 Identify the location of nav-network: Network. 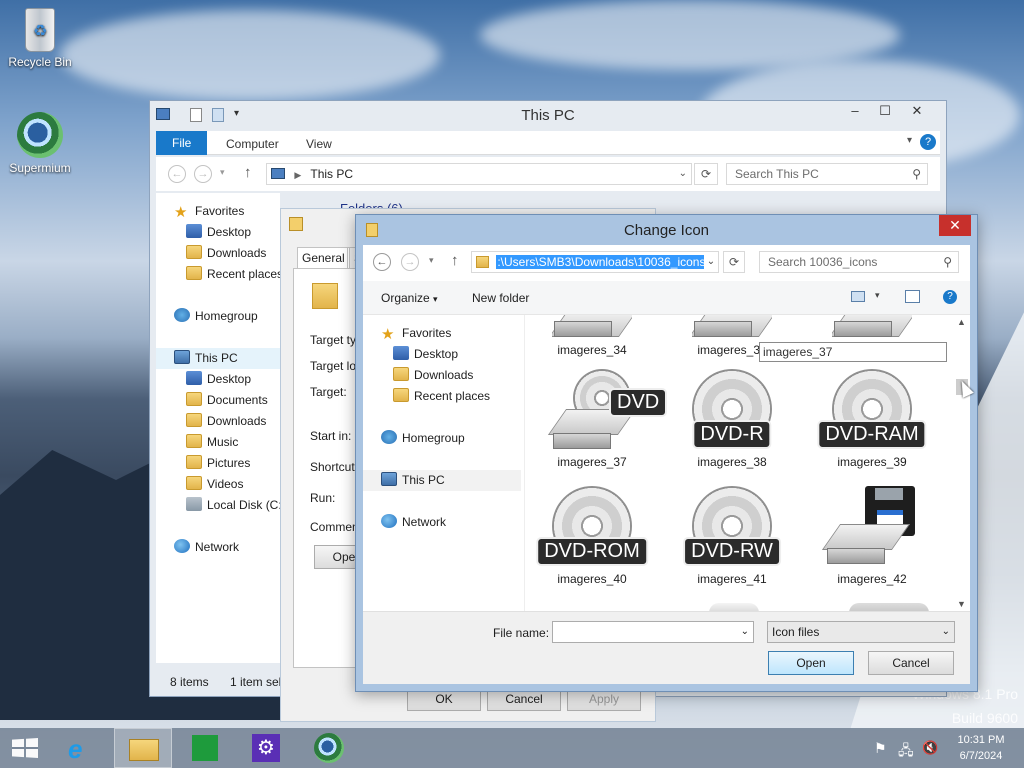
(206, 547).